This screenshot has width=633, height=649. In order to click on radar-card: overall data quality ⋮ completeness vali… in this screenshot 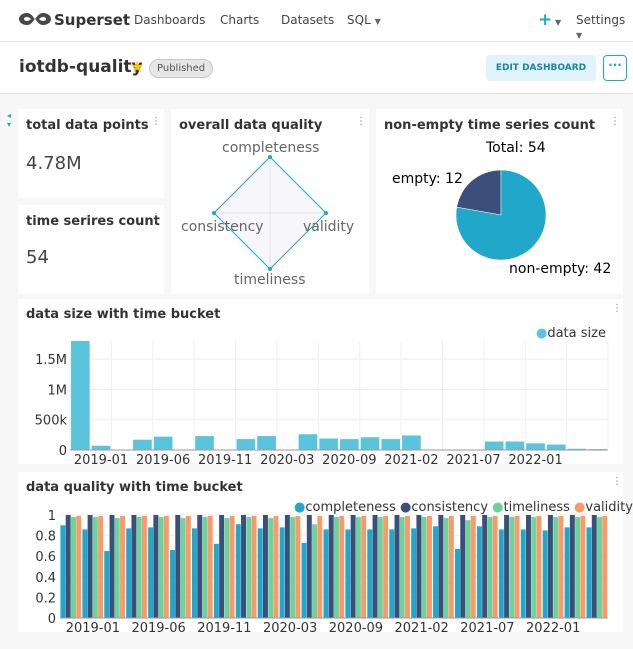, I will do `click(270, 201)`.